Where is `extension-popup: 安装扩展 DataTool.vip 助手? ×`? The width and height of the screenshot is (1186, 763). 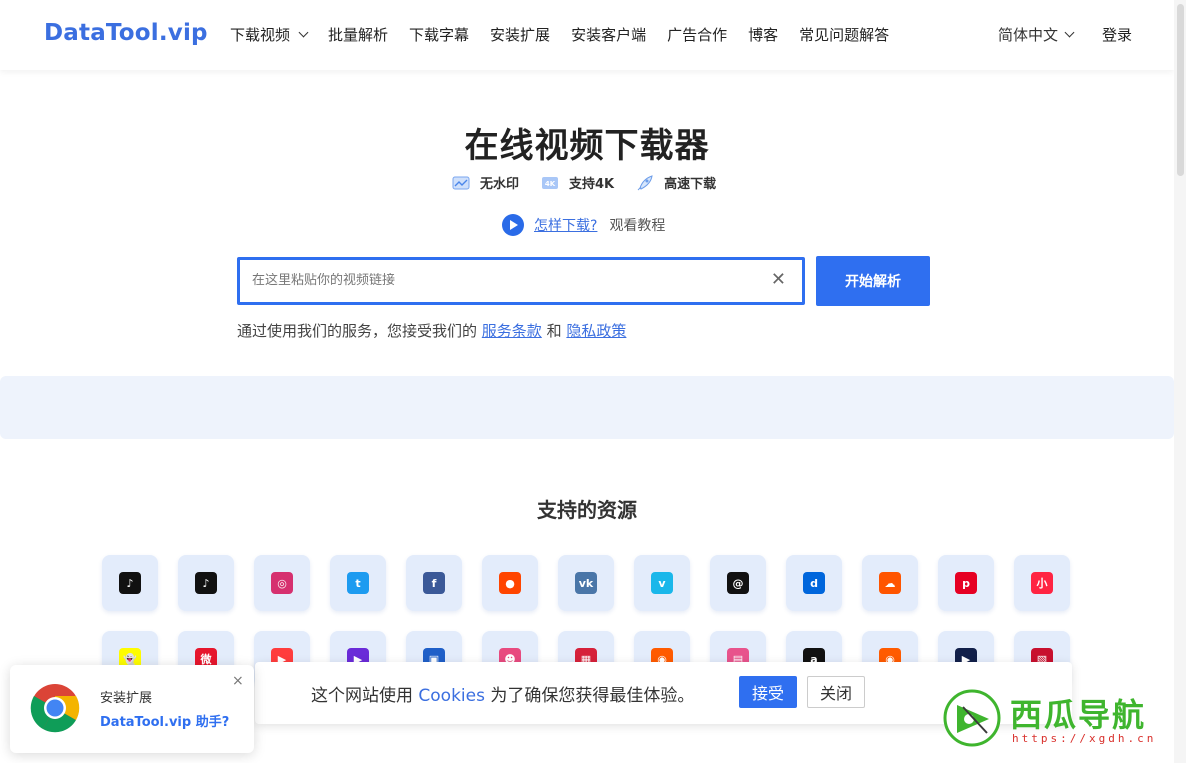 extension-popup: 安装扩展 DataTool.vip 助手? × is located at coordinates (132, 709).